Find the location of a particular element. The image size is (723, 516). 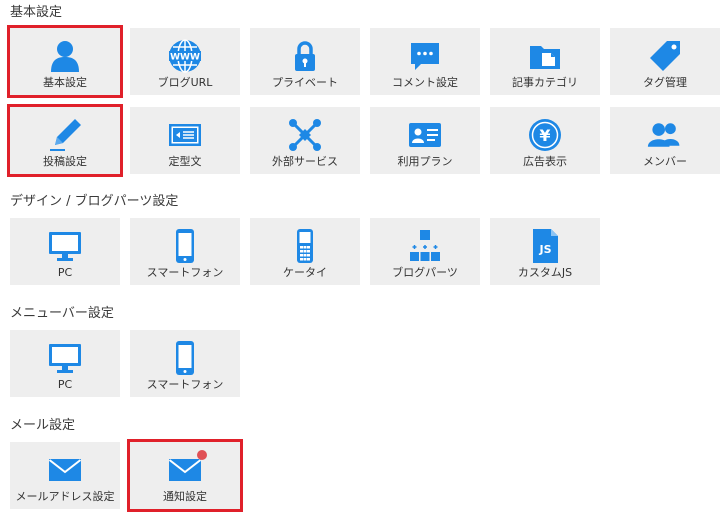

tile-private: プライベート is located at coordinates (305, 61).